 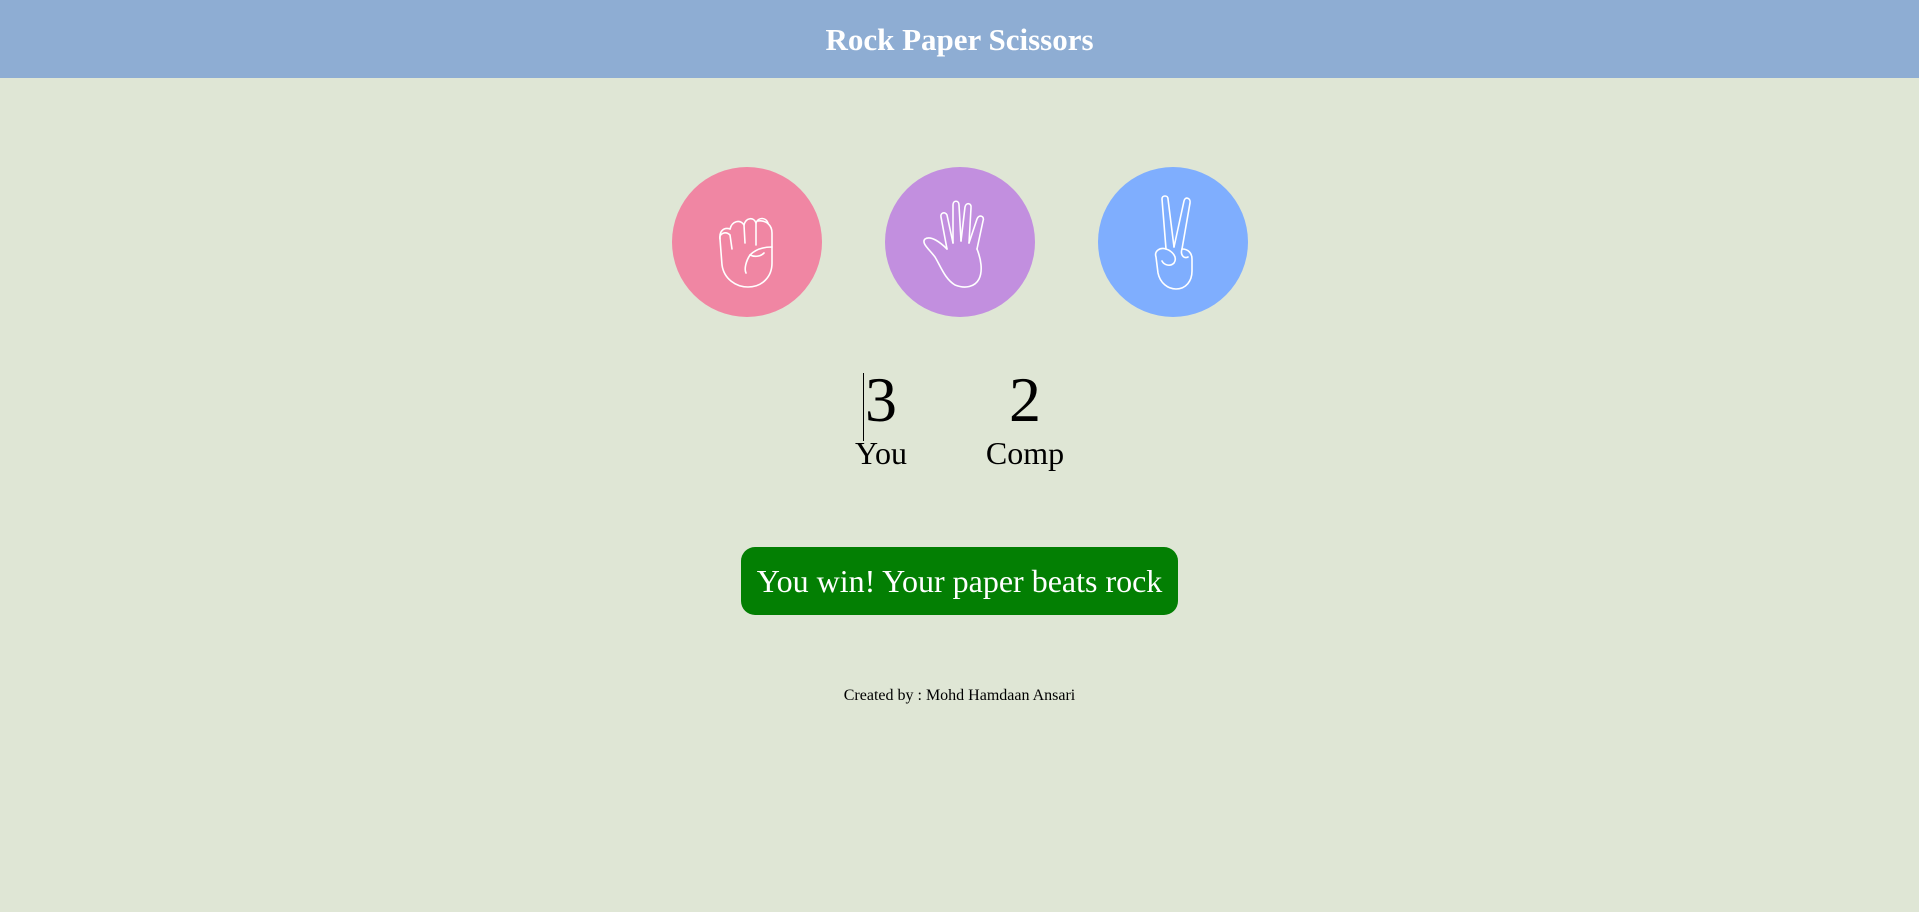 I want to click on comp-score: 2, so click(x=1025, y=399).